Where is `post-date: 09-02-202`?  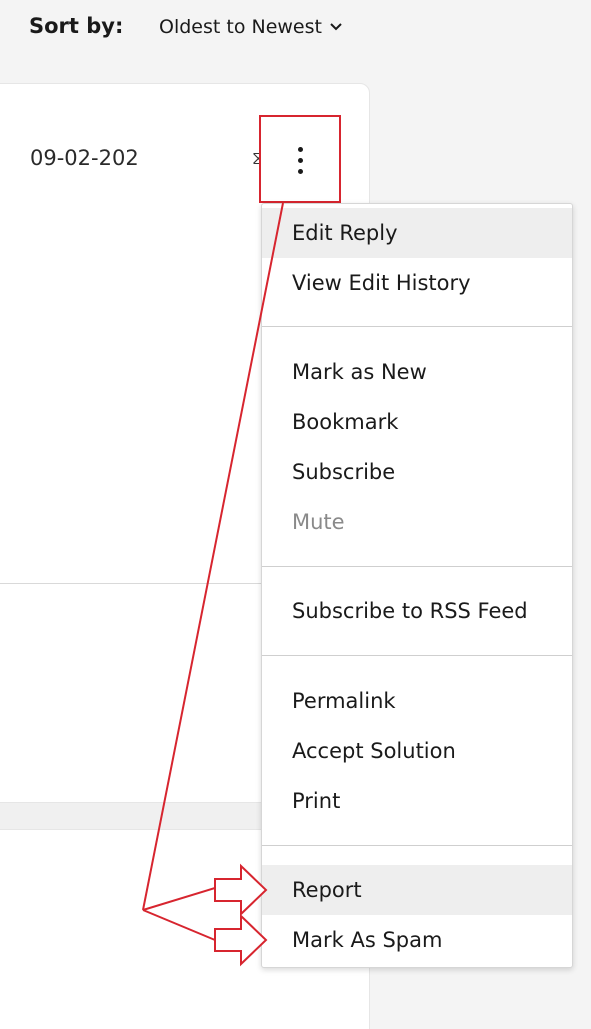
post-date: 09-02-202 is located at coordinates (84, 158).